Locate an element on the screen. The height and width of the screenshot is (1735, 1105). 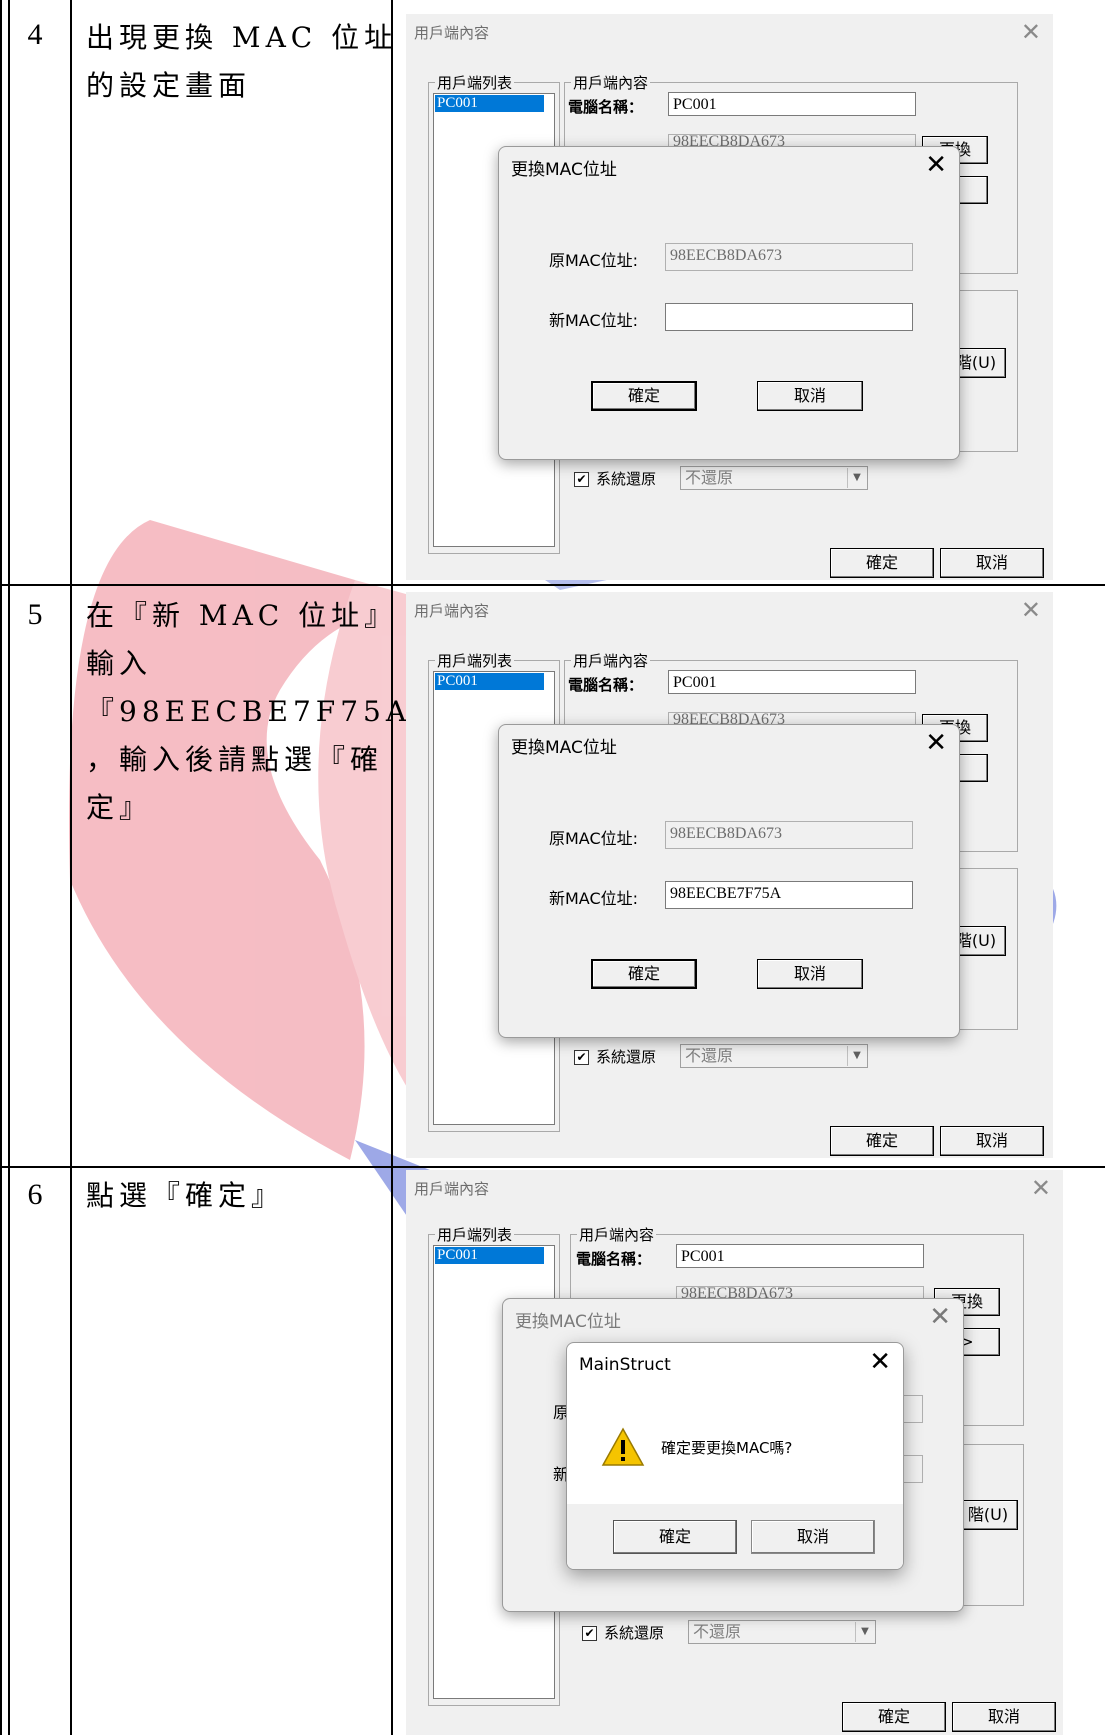
step-description-line: 點選『確定』 is located at coordinates (185, 1195).